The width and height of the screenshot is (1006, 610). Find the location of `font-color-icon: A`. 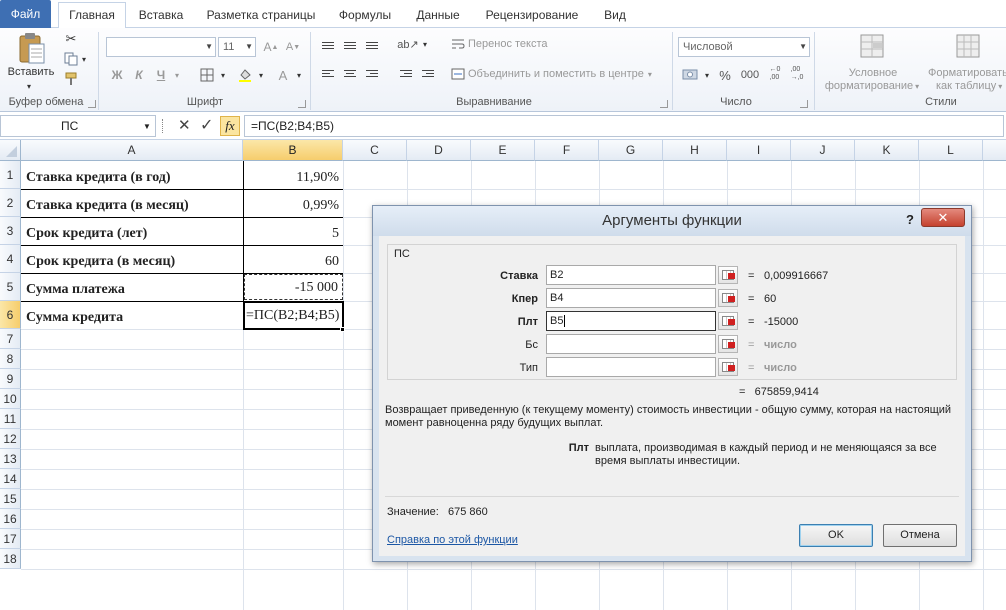

font-color-icon: A is located at coordinates (283, 75).